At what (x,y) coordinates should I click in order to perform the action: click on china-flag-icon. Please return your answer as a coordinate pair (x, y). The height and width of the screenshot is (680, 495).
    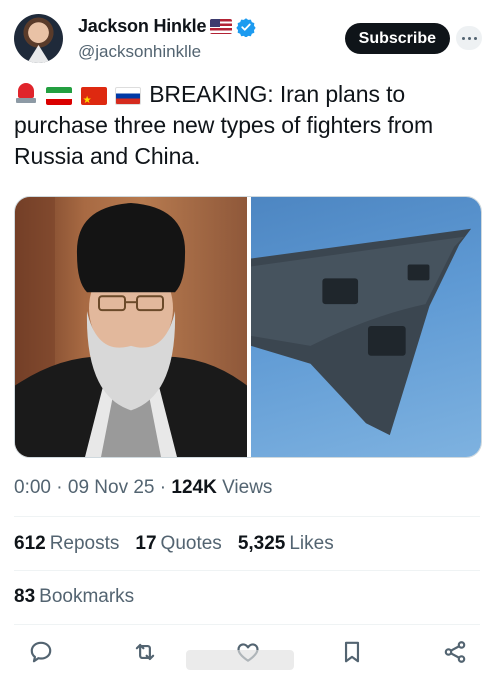
    Looking at the image, I should click on (93, 100).